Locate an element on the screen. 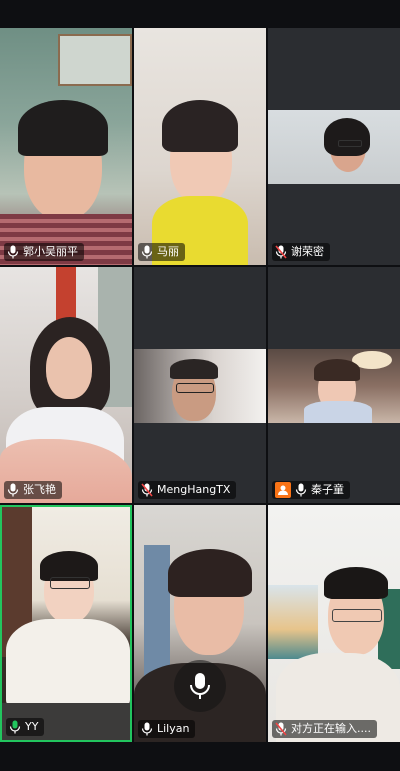 The image size is (400, 771). participant-name: 马丽 is located at coordinates (168, 251).